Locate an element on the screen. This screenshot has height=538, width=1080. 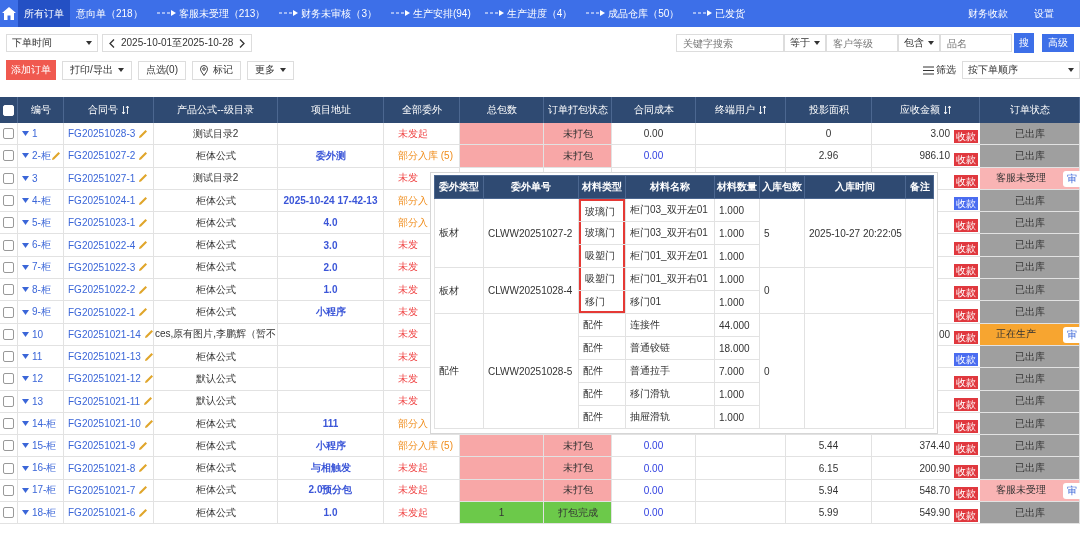
address-link: 与相触发 is located at coordinates (330, 468).